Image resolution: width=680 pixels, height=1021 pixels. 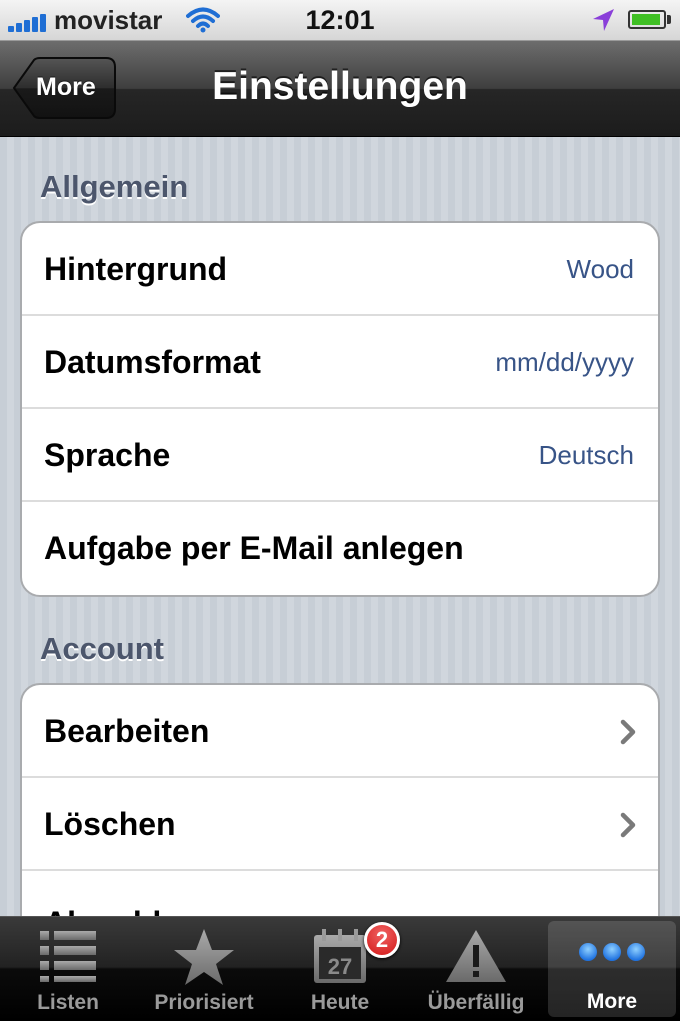 What do you see at coordinates (340, 893) in the screenshot?
I see `setting-row-logout: Abmelden` at bounding box center [340, 893].